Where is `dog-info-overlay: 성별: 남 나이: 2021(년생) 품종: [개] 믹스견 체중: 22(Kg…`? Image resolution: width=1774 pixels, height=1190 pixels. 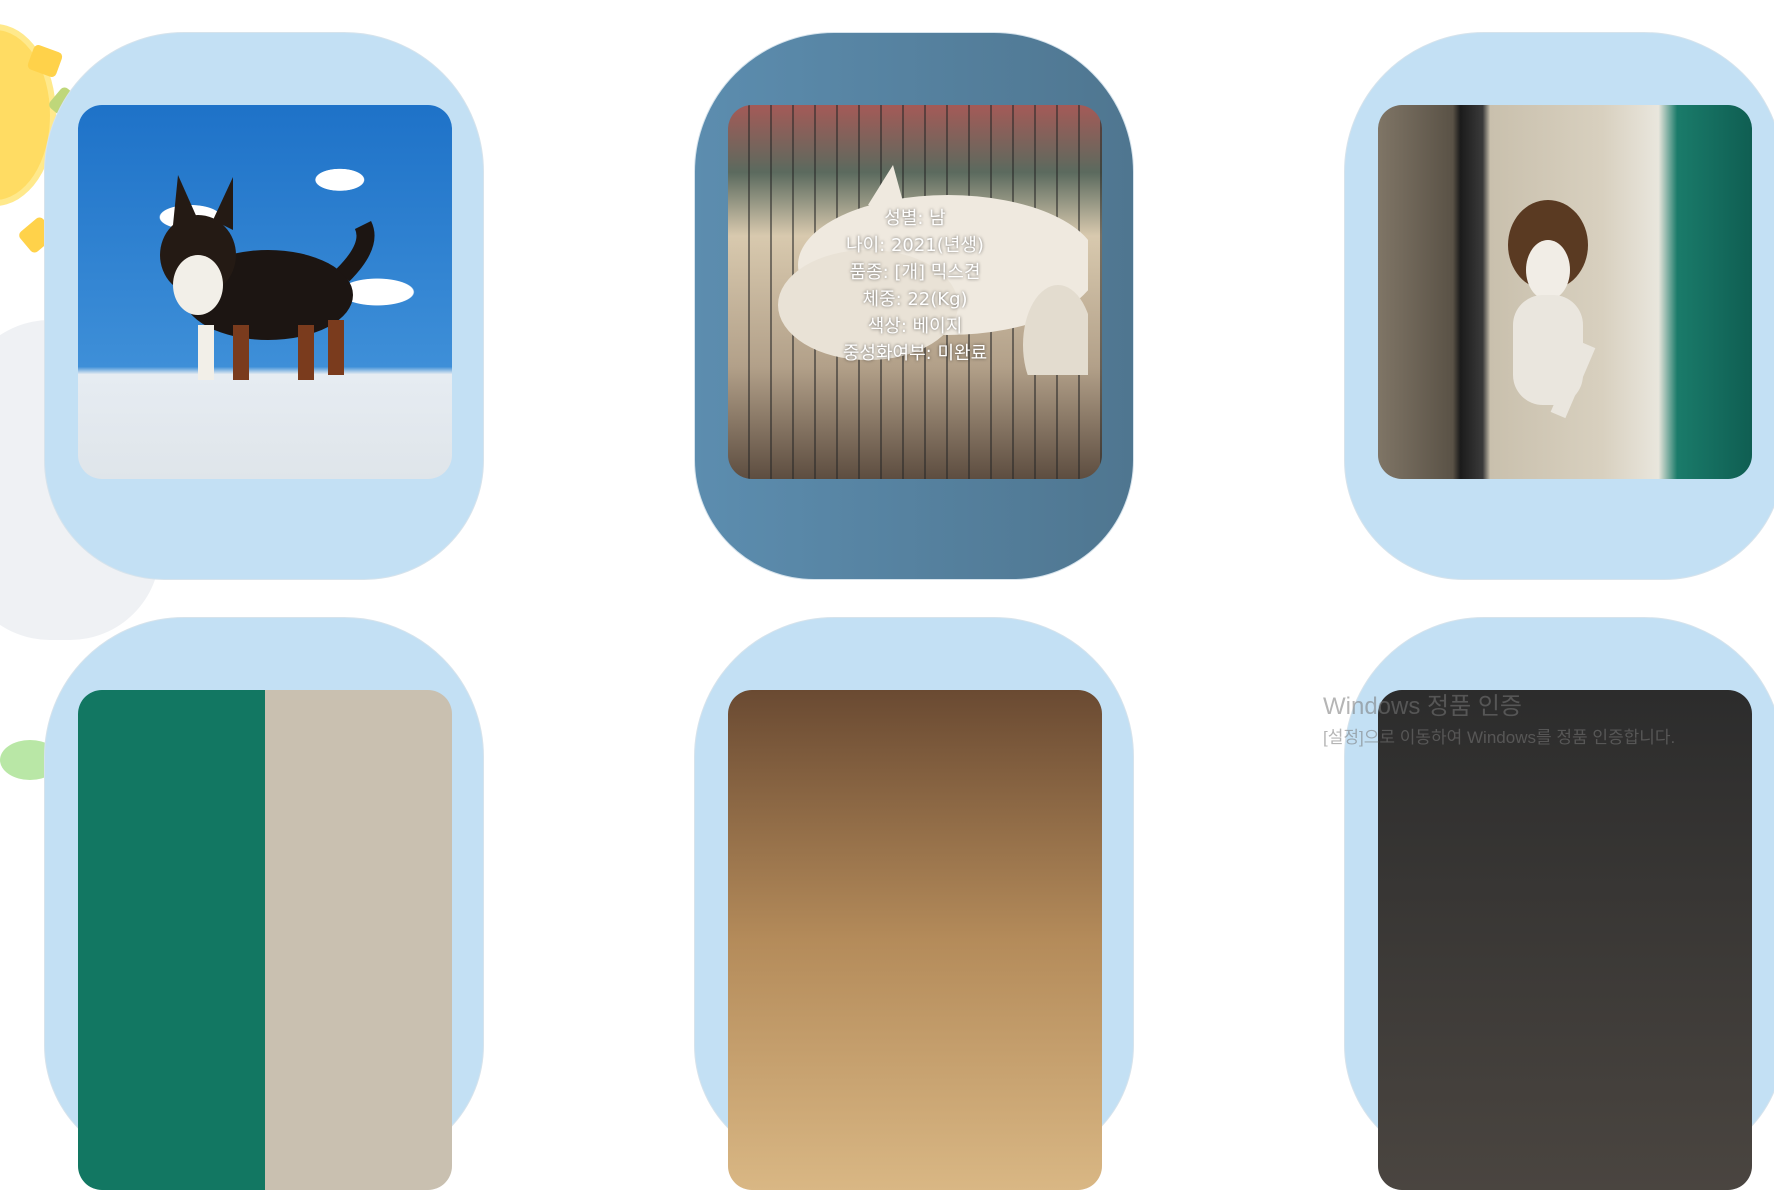
dog-info-overlay: 성별: 남 나이: 2021(년생) 품종: [개] 믹스견 체중: 22(Kg… is located at coordinates (915, 286).